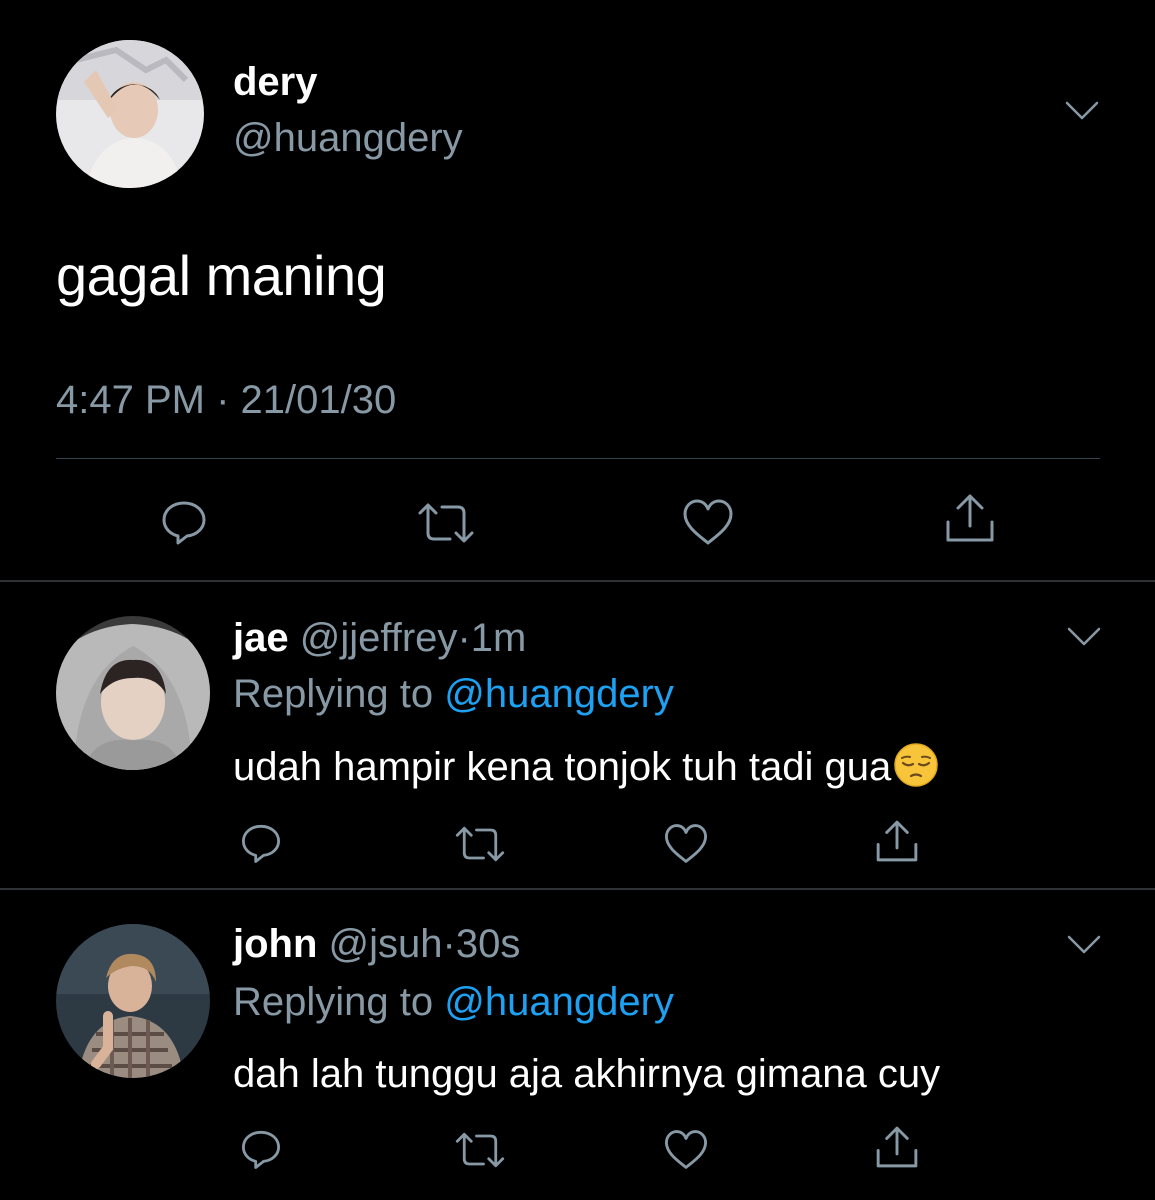 This screenshot has height=1200, width=1155. What do you see at coordinates (275, 944) in the screenshot?
I see `reply-author-name: john` at bounding box center [275, 944].